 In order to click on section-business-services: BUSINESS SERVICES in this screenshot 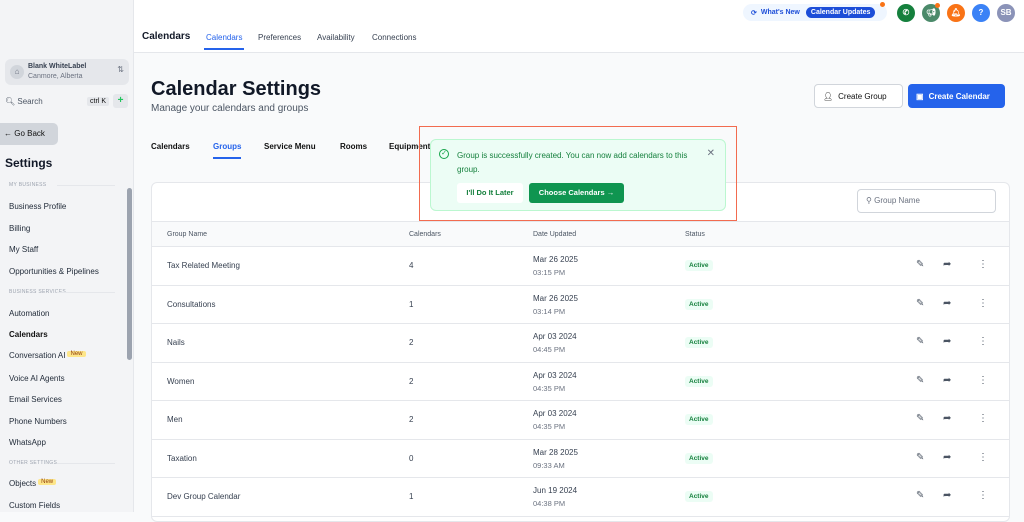, I will do `click(62, 292)`.